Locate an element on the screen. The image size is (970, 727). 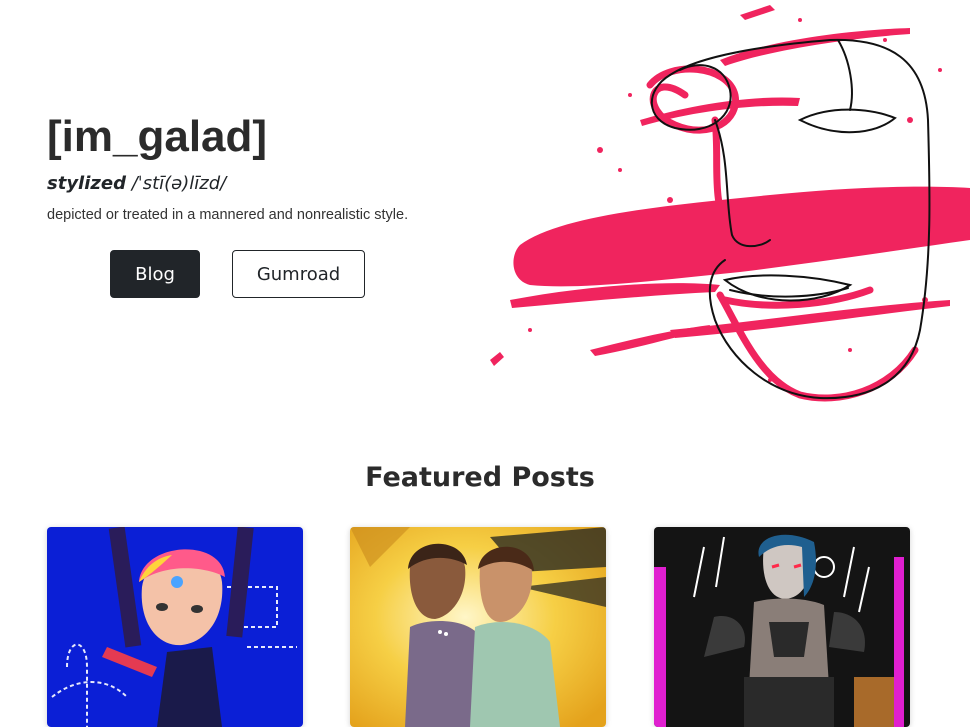
featured-posts-heading: Featured Posts is located at coordinates (480, 477).